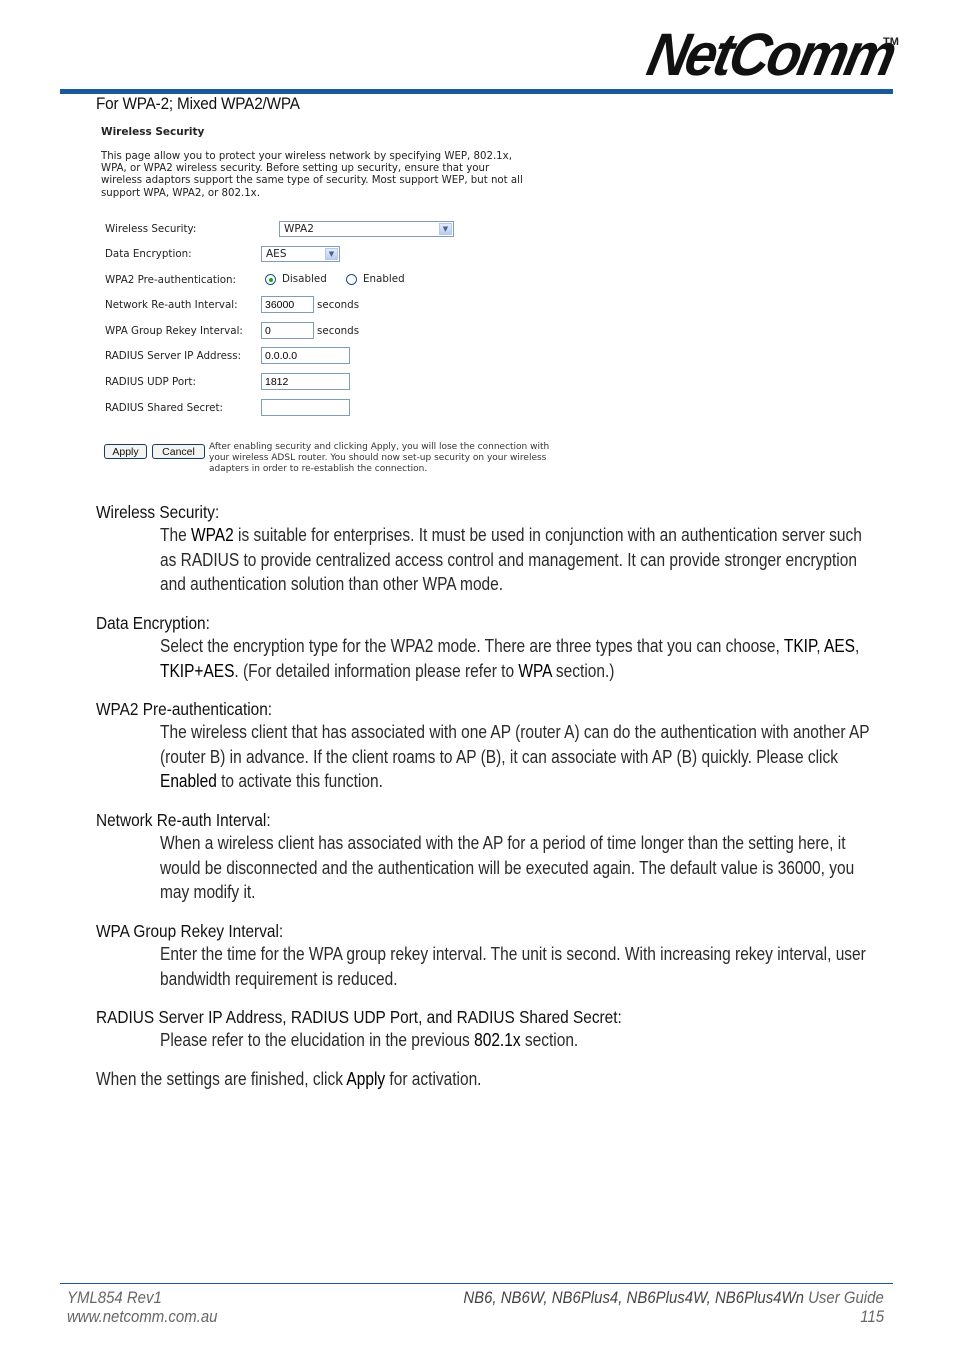 The width and height of the screenshot is (954, 1350). I want to click on emphasis: AES, so click(840, 646).